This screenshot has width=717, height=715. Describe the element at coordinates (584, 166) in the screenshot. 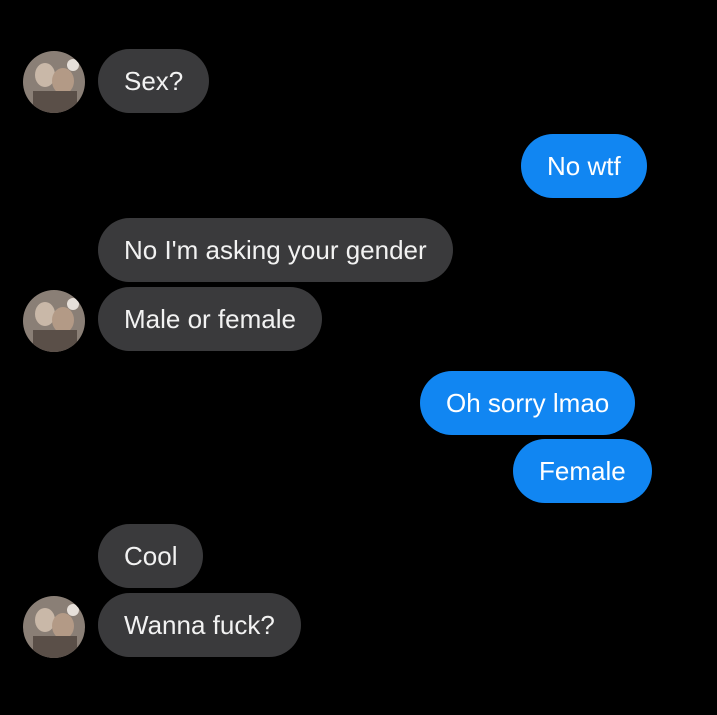

I see `message-bubble: No wtf` at that location.